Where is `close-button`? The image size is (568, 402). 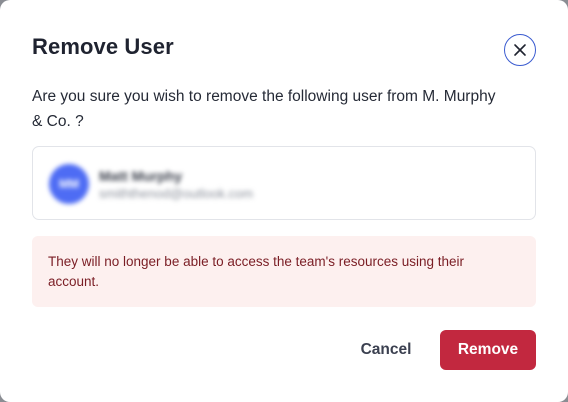 close-button is located at coordinates (520, 50).